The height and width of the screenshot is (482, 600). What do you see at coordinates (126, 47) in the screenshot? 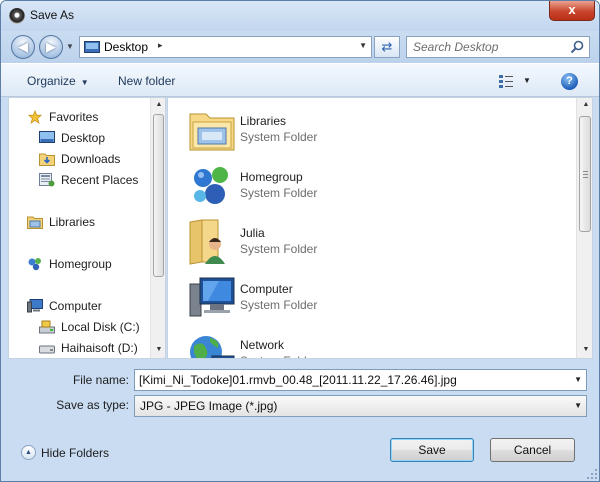
I see `address-location: Desktop` at bounding box center [126, 47].